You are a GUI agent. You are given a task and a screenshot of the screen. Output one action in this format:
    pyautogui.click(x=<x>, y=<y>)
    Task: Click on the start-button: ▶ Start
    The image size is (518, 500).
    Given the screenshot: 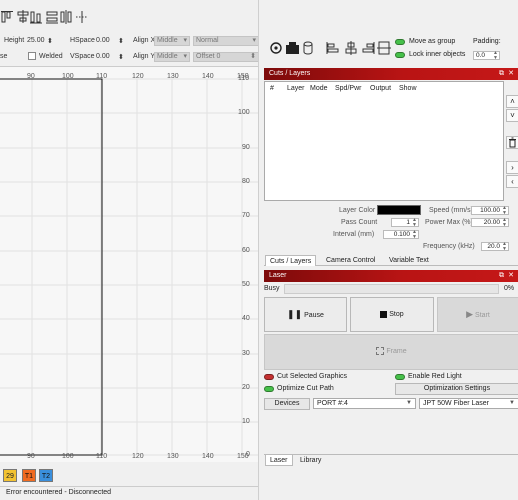 What is the action you would take?
    pyautogui.click(x=477, y=314)
    